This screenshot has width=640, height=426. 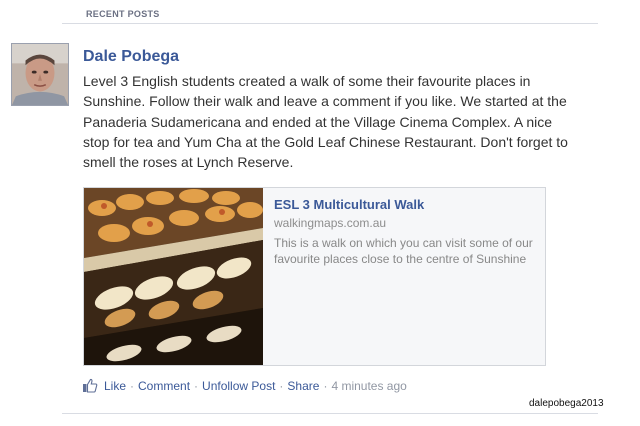 What do you see at coordinates (566, 403) in the screenshot?
I see `watermark-text: dalepobega2013` at bounding box center [566, 403].